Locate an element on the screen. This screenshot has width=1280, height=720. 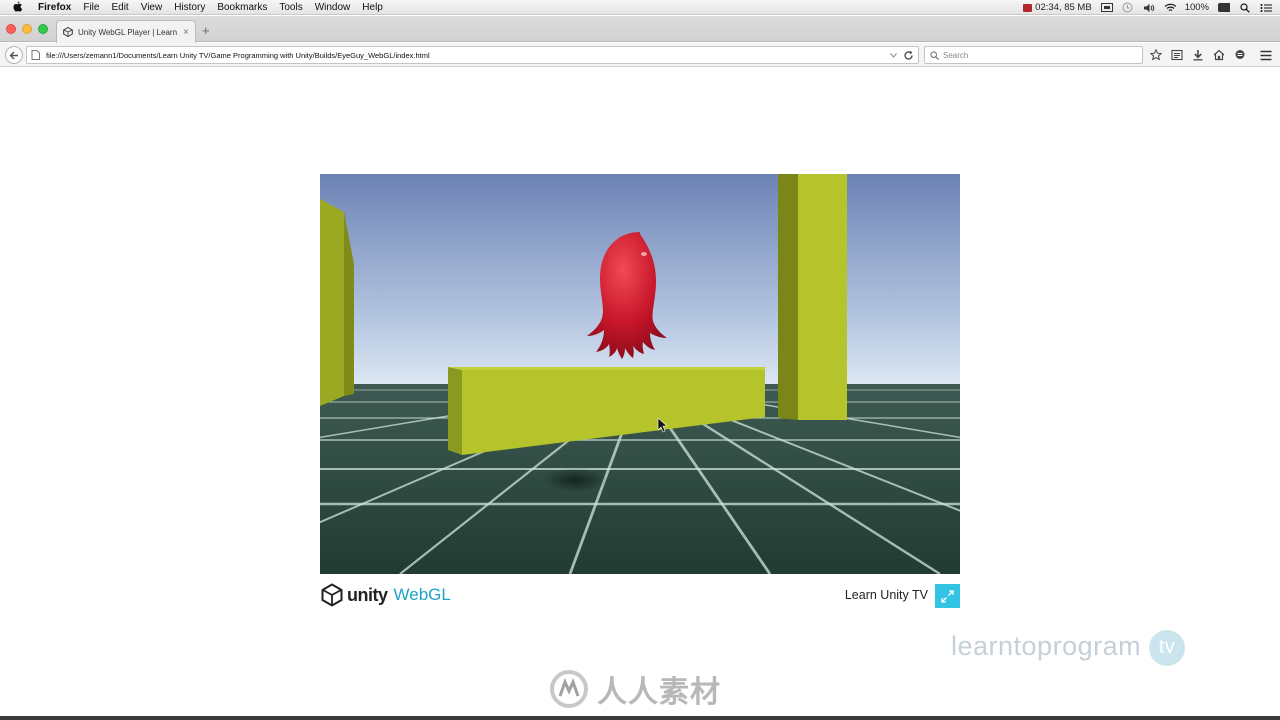
menu-extras: 02:34, 85 MB 100% is located at coordinates (1147, 7).